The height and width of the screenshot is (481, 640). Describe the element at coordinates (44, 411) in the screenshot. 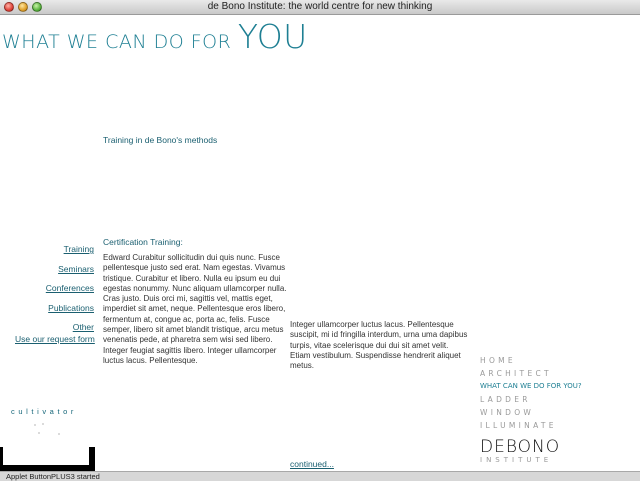

I see `cultivator-label: cultivator` at that location.